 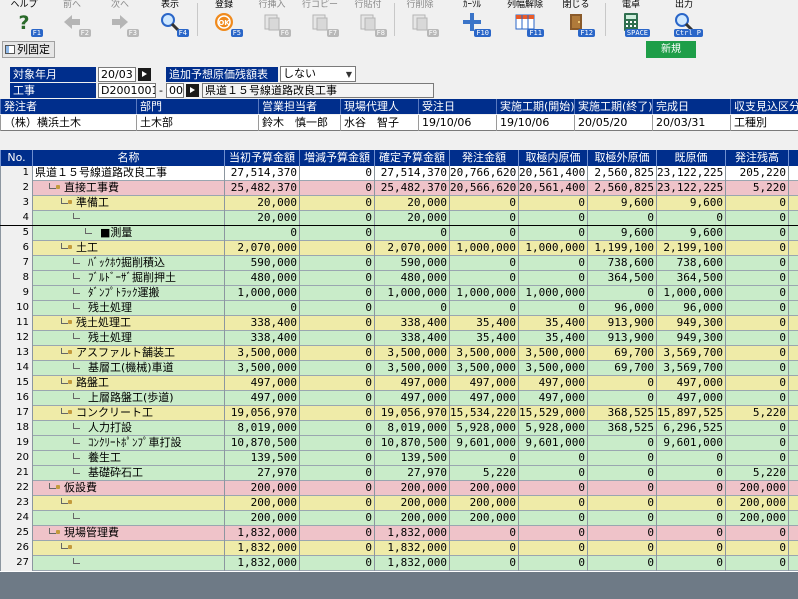 What do you see at coordinates (128, 173) in the screenshot?
I see `name-cell: 県道１５号線道路改良工事` at bounding box center [128, 173].